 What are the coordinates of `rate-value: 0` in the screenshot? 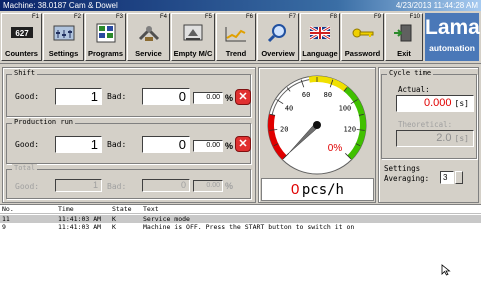 It's located at (295, 189).